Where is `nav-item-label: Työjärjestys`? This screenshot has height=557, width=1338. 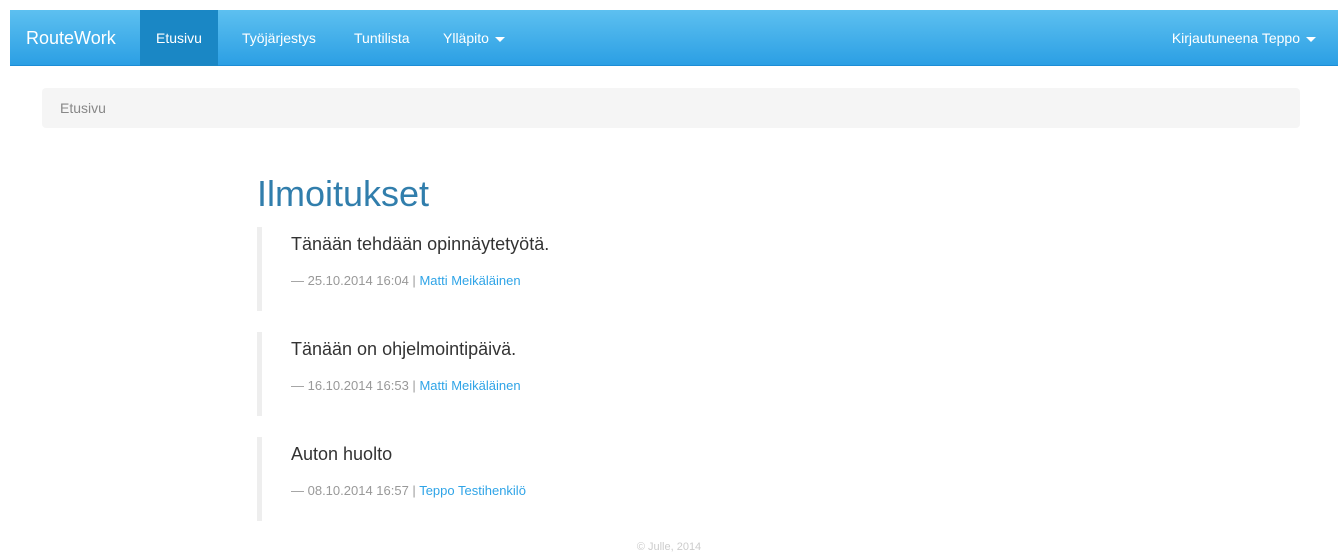
nav-item-label: Työjärjestys is located at coordinates (279, 38).